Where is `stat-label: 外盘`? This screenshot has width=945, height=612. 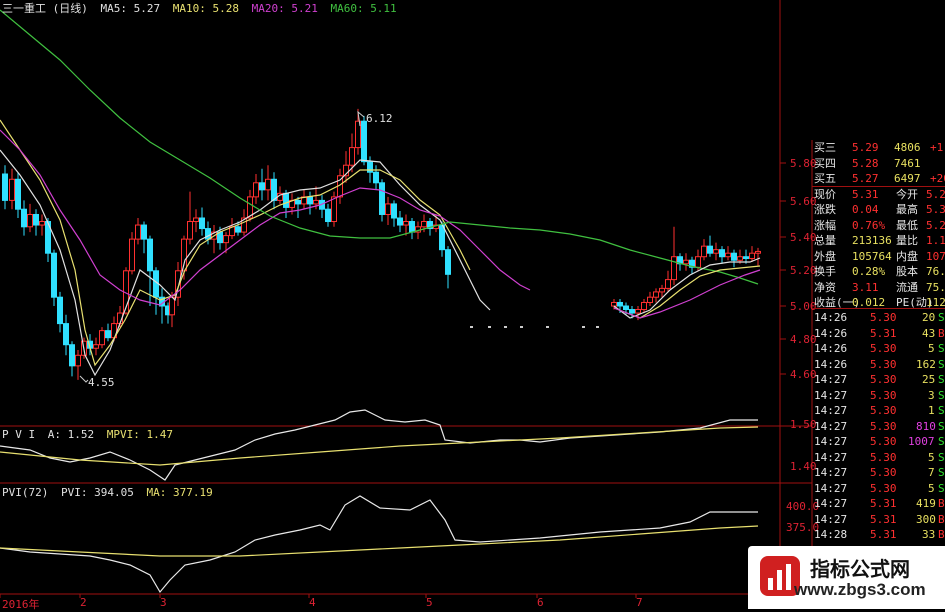
stat-label: 外盘 is located at coordinates (825, 256).